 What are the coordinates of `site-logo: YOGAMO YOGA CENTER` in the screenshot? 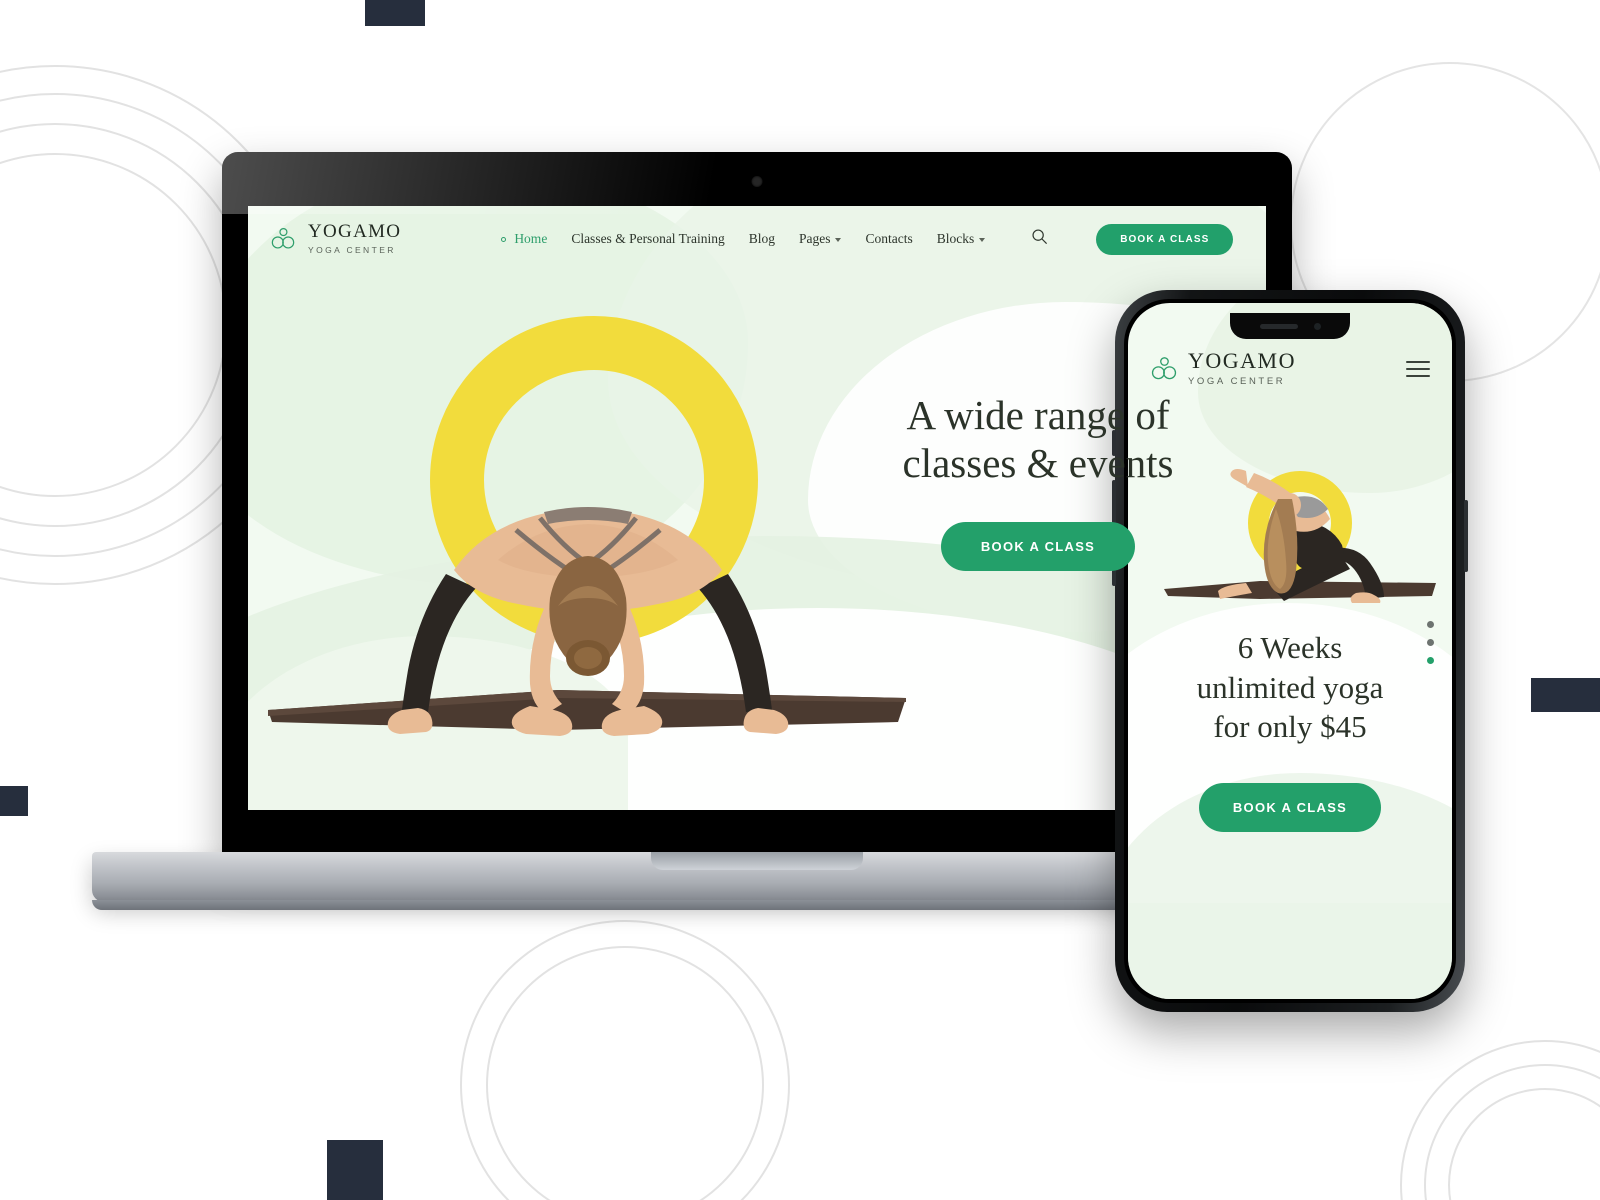 It's located at (335, 239).